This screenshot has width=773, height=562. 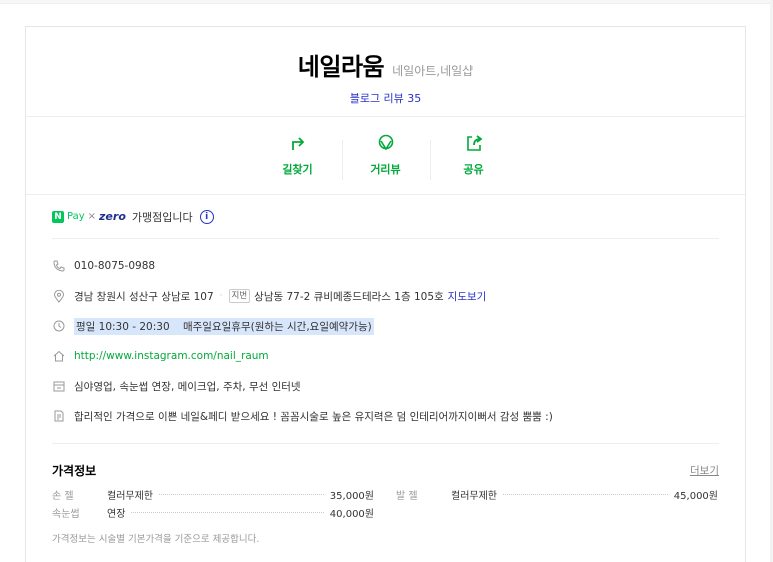 What do you see at coordinates (206, 216) in the screenshot?
I see `info-icon: i` at bounding box center [206, 216].